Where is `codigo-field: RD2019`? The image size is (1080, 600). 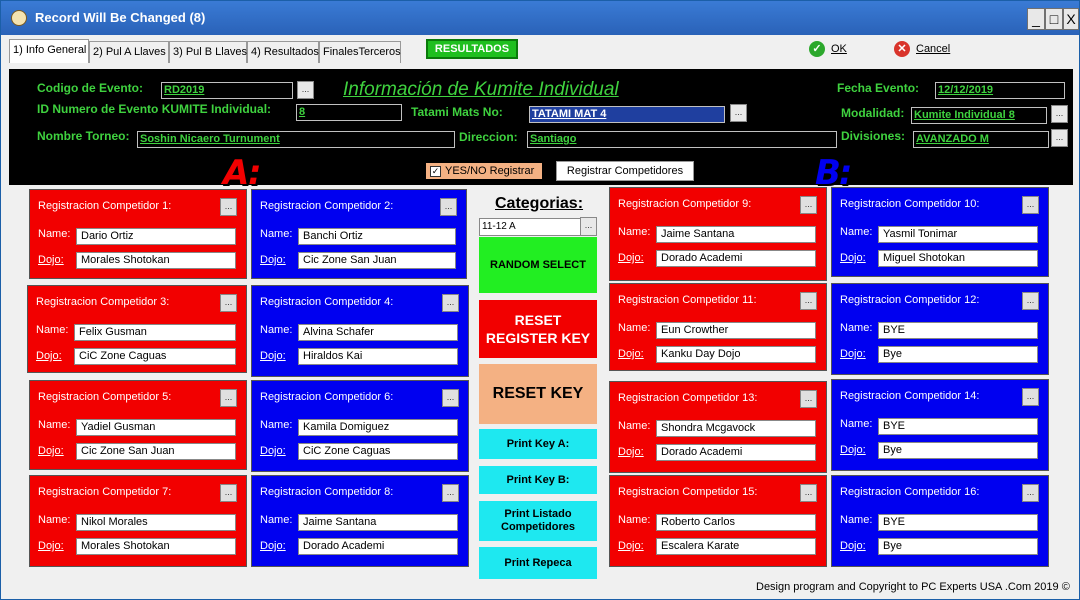
codigo-field: RD2019 is located at coordinates (227, 90).